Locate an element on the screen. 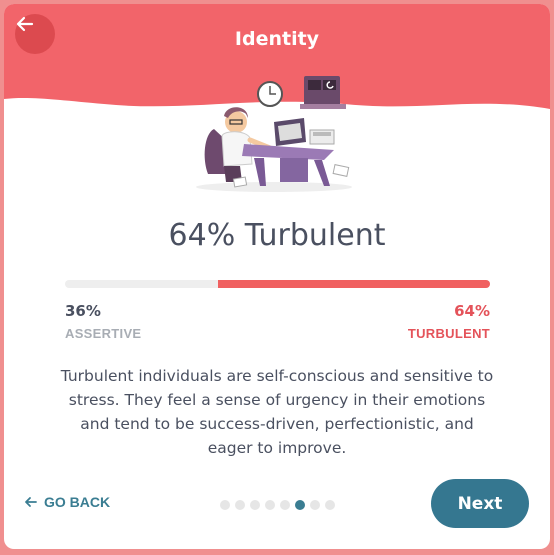 The image size is (554, 555). identity-progress-bar is located at coordinates (277, 284).